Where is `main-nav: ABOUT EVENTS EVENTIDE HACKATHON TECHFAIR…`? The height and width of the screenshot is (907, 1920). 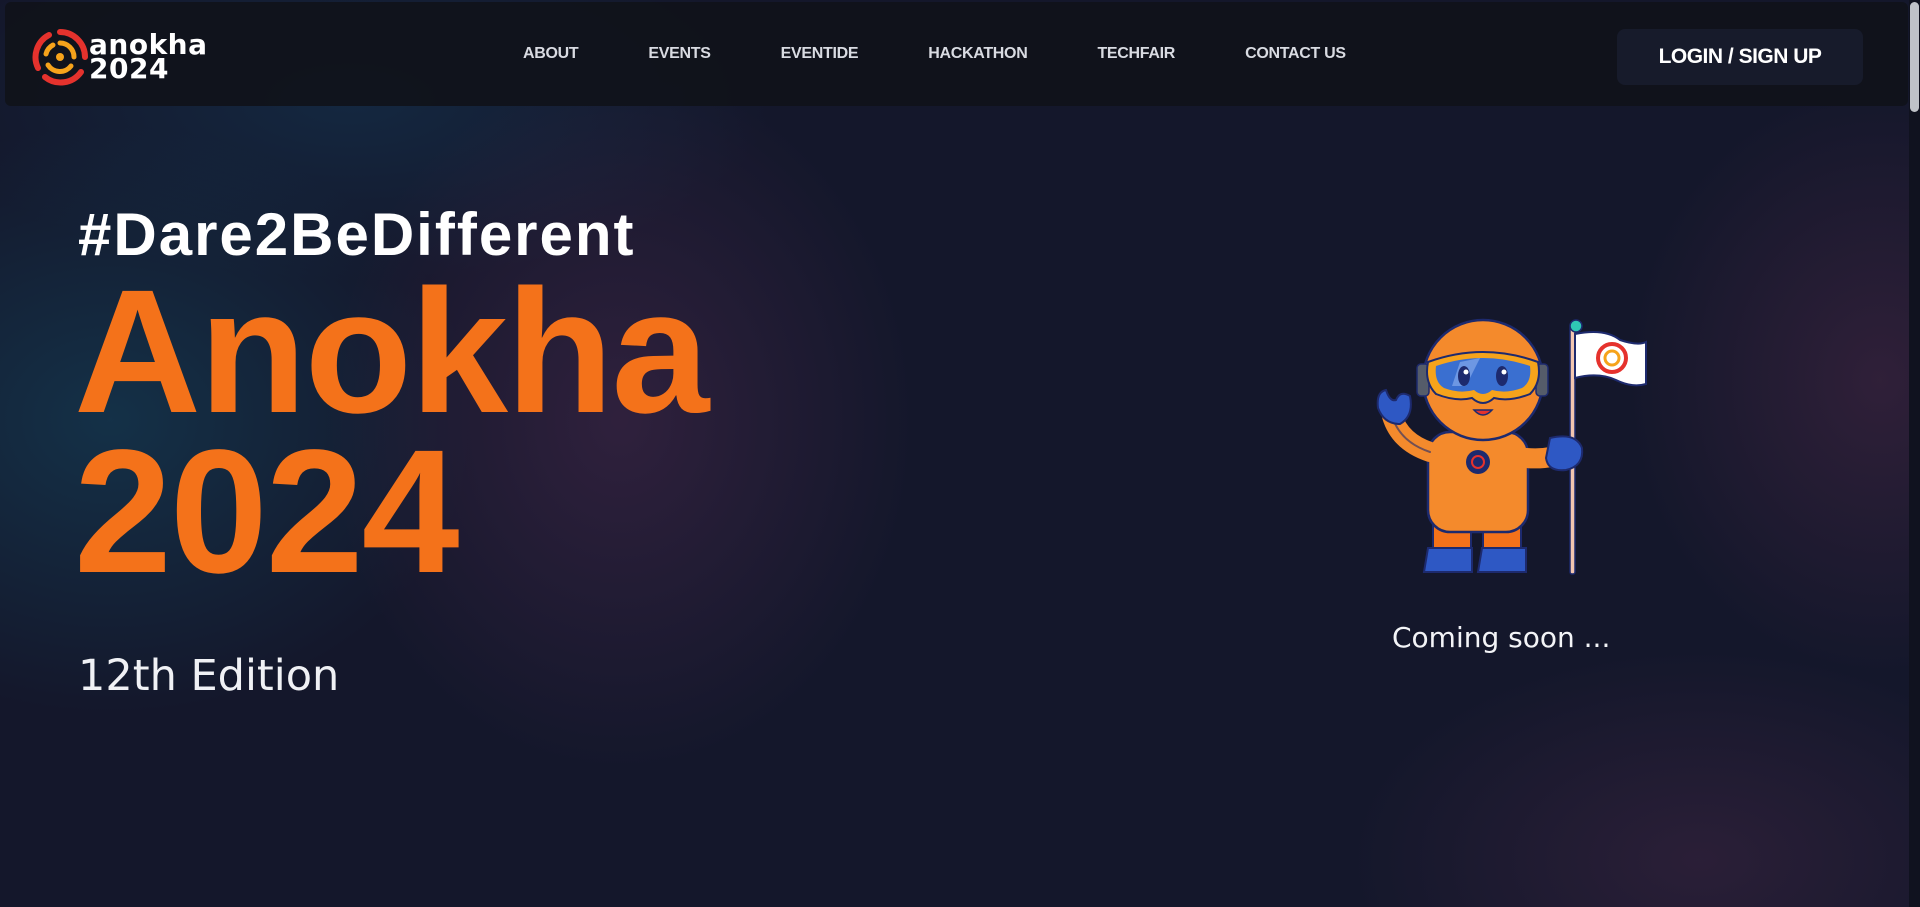 main-nav: ABOUT EVENTS EVENTIDE HACKATHON TECHFAIR… is located at coordinates (934, 54).